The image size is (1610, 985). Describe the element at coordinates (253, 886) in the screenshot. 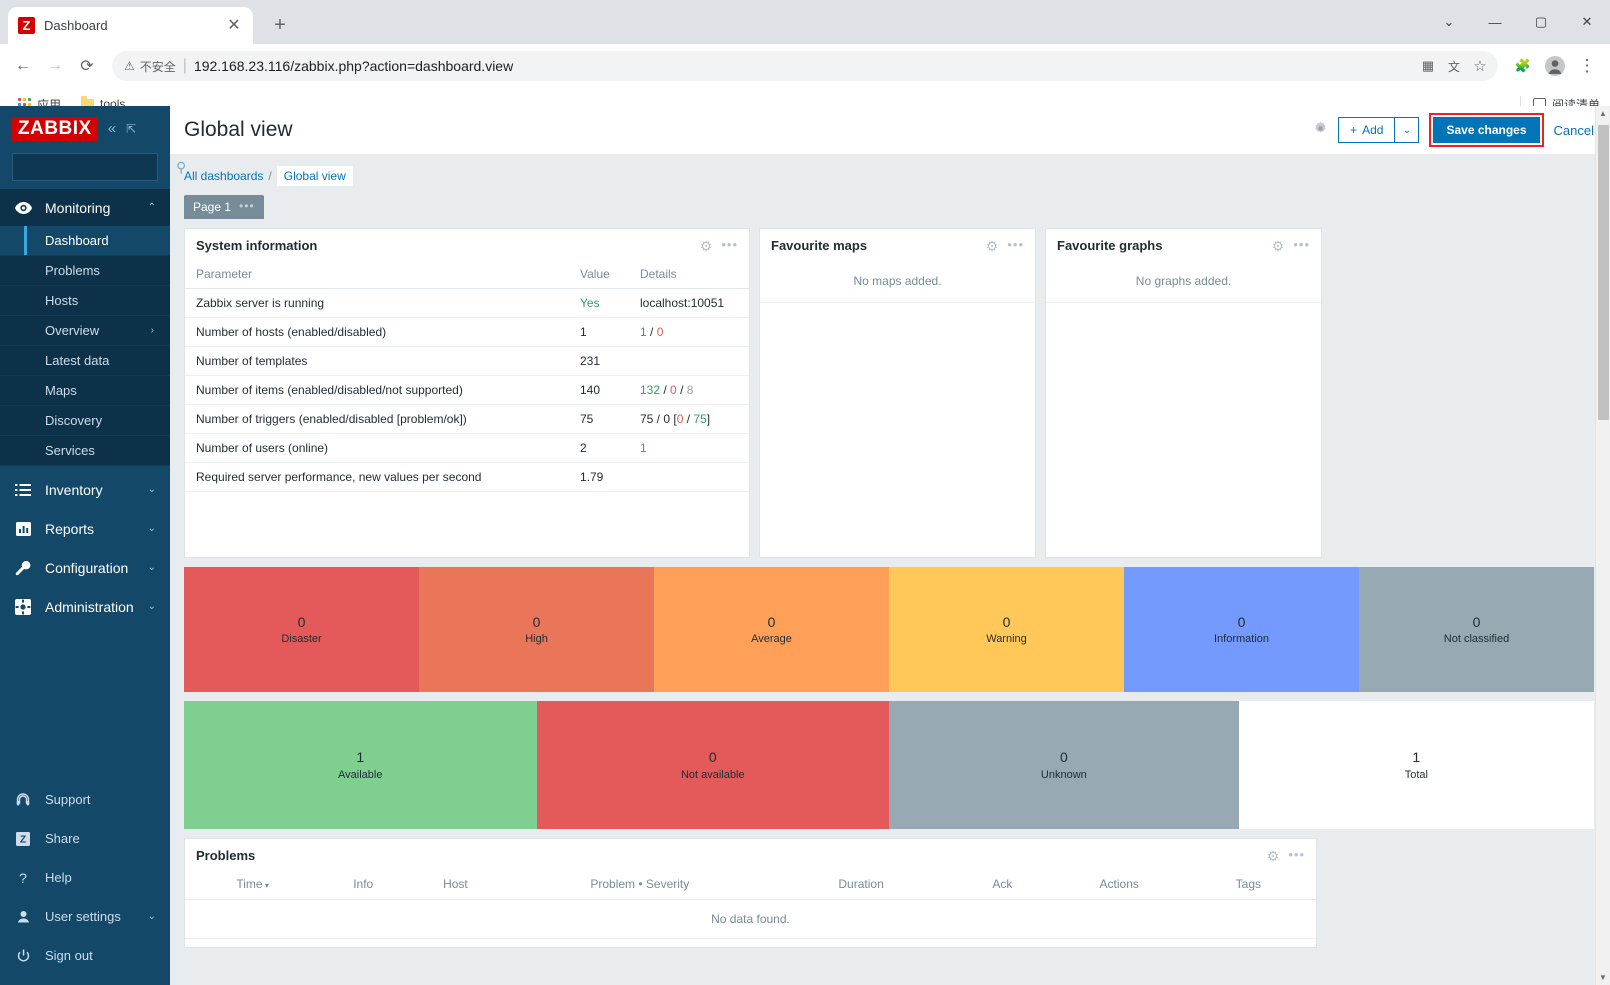

I see `problems-column-time: Time ▾` at that location.